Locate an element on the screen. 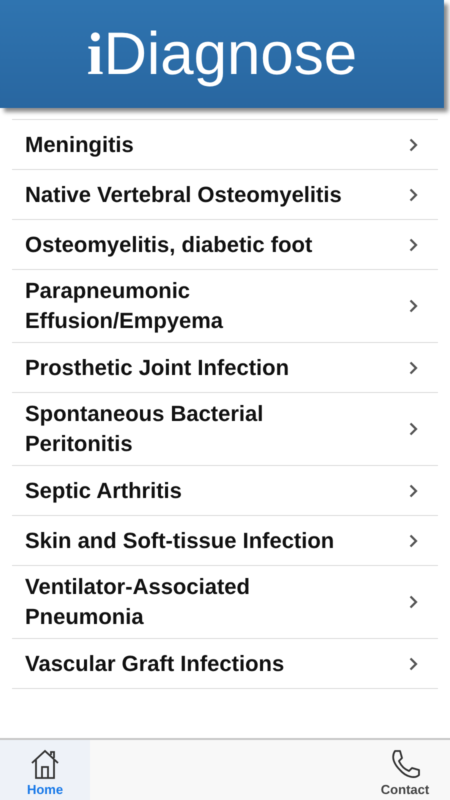  home-icon is located at coordinates (45, 764).